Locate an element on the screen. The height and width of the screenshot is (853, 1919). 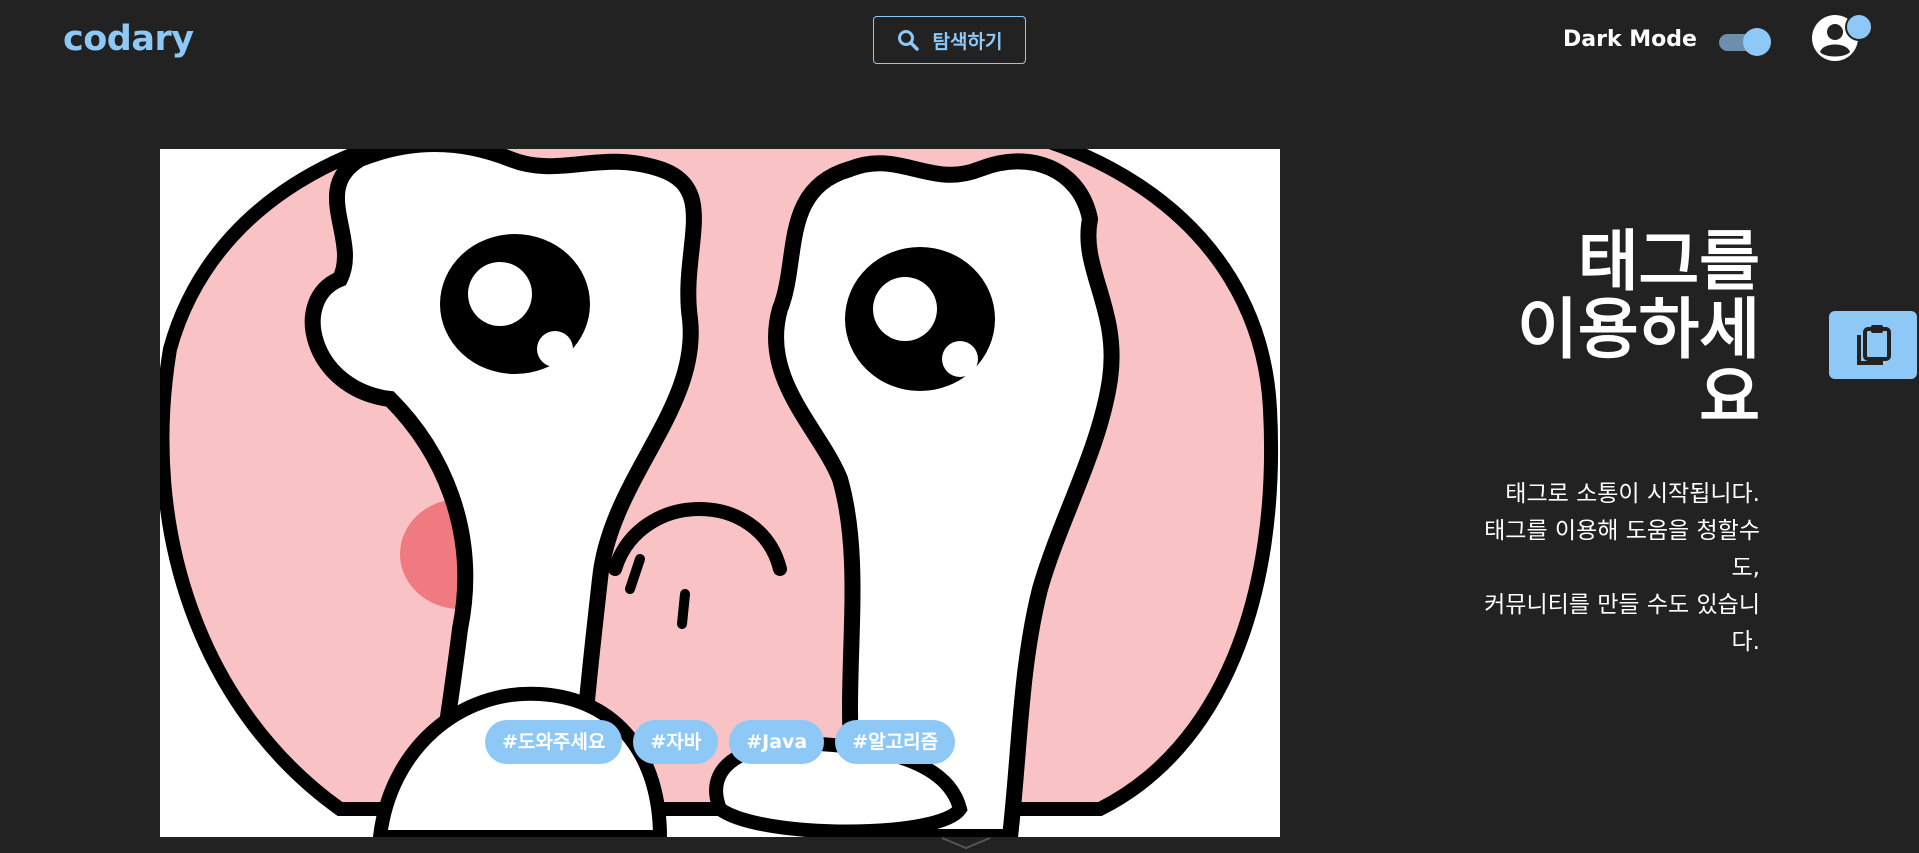
tag-java-kr: #자바 is located at coordinates (676, 742).